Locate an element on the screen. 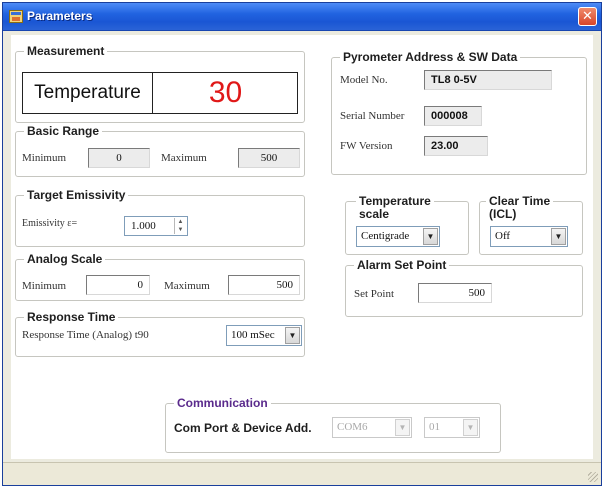 Image resolution: width=606 pixels, height=490 pixels. response-time-title: Response Time is located at coordinates (71, 317).